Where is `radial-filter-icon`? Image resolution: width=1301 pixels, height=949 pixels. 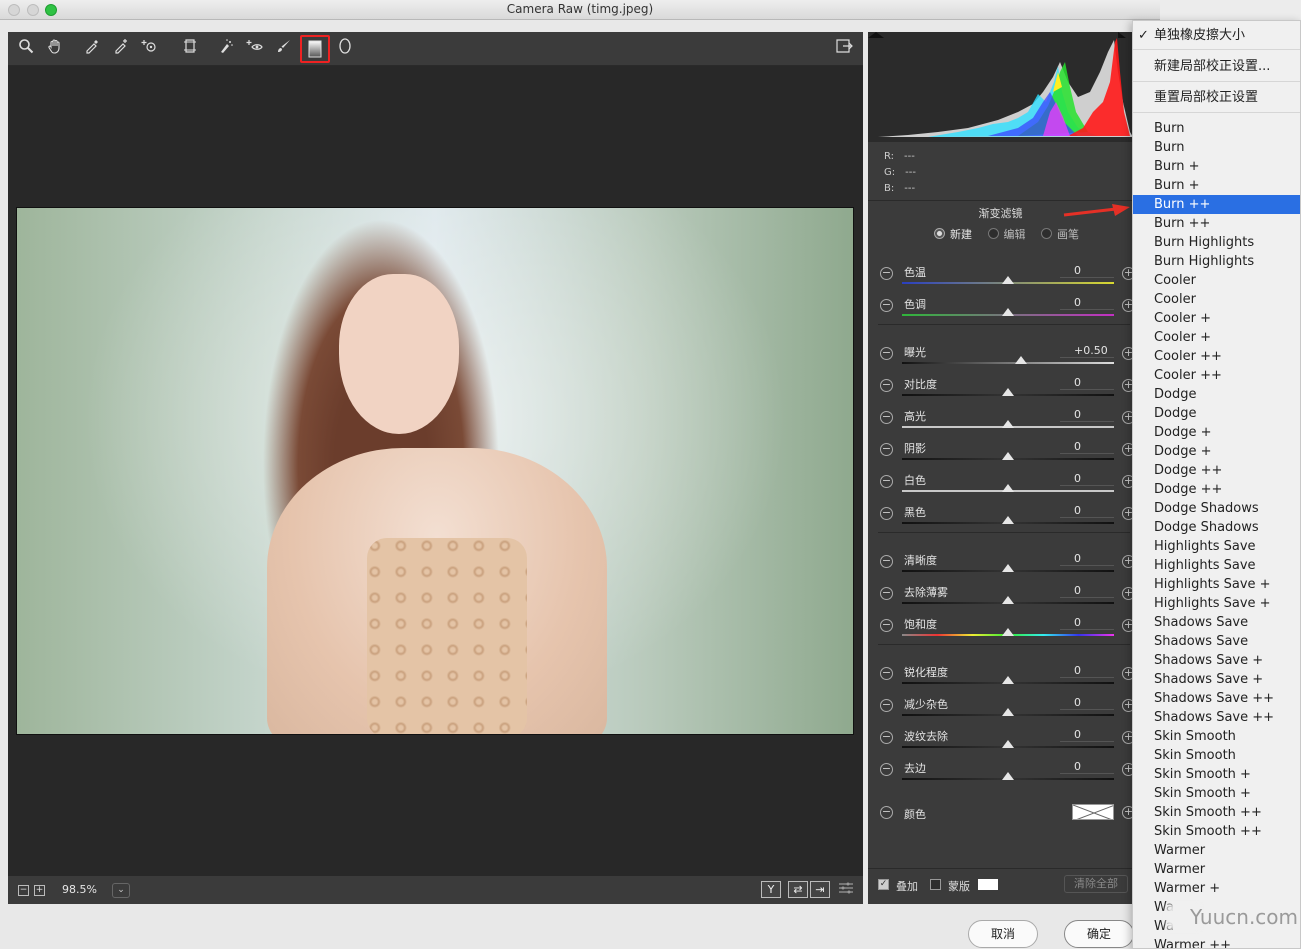 radial-filter-icon is located at coordinates (345, 49).